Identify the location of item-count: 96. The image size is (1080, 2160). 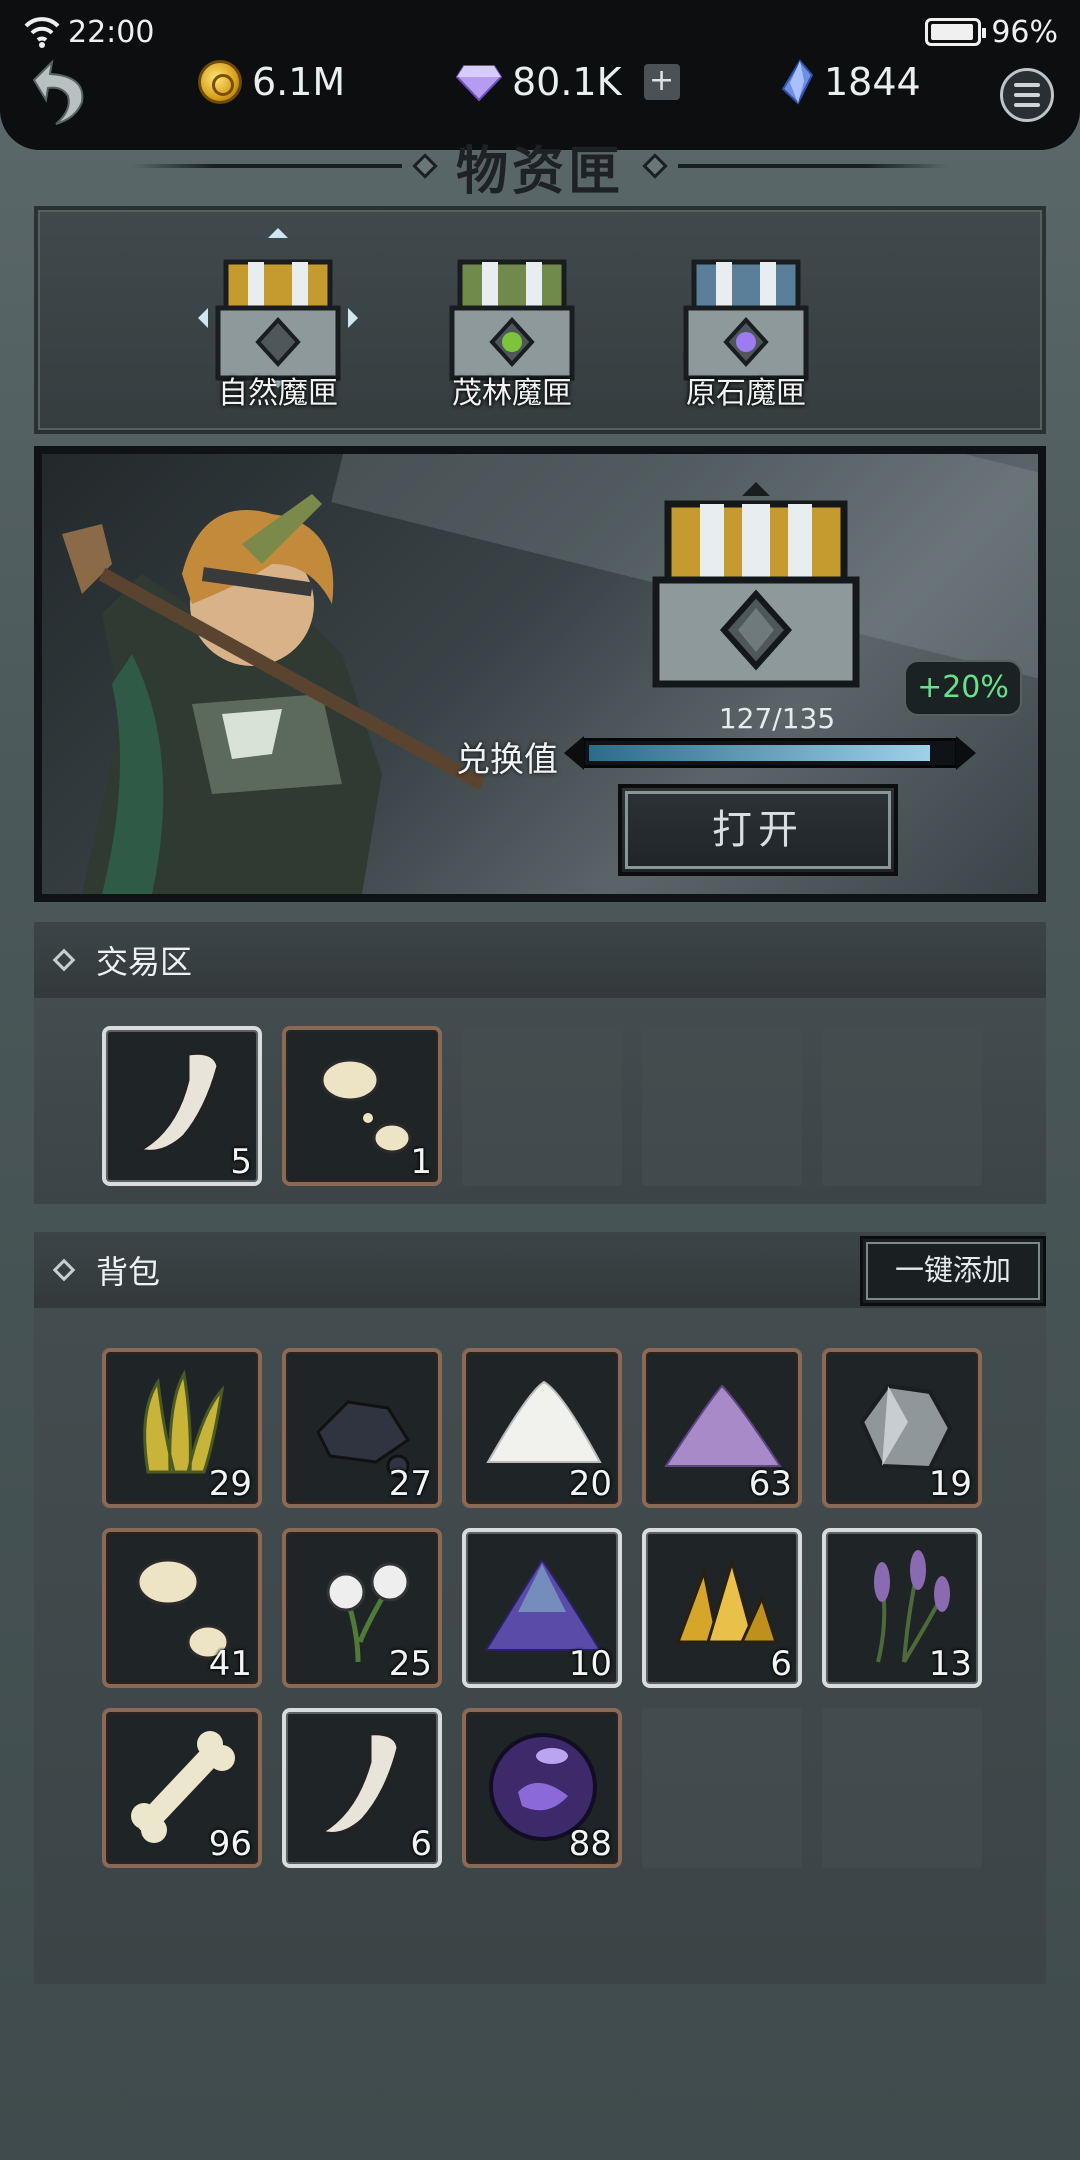
(230, 1844).